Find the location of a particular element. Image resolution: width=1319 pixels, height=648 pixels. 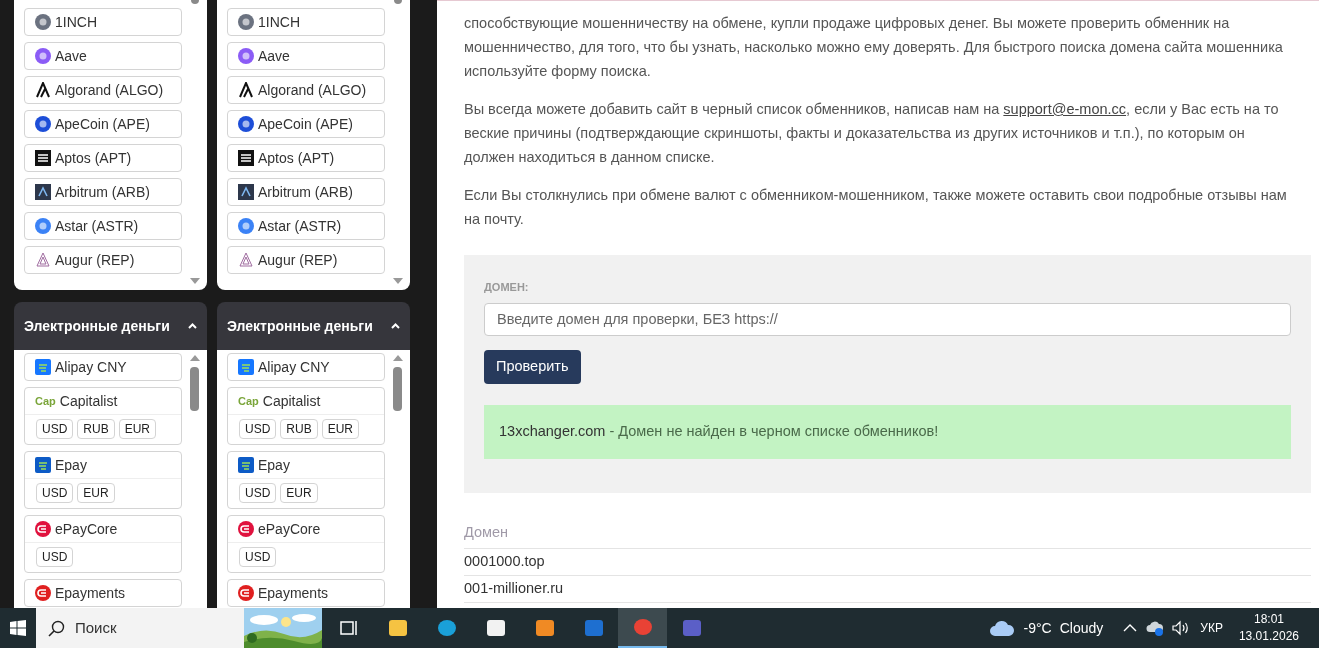

domain-input: Введите домен для проверки, БЕЗ https:// is located at coordinates (887, 319).